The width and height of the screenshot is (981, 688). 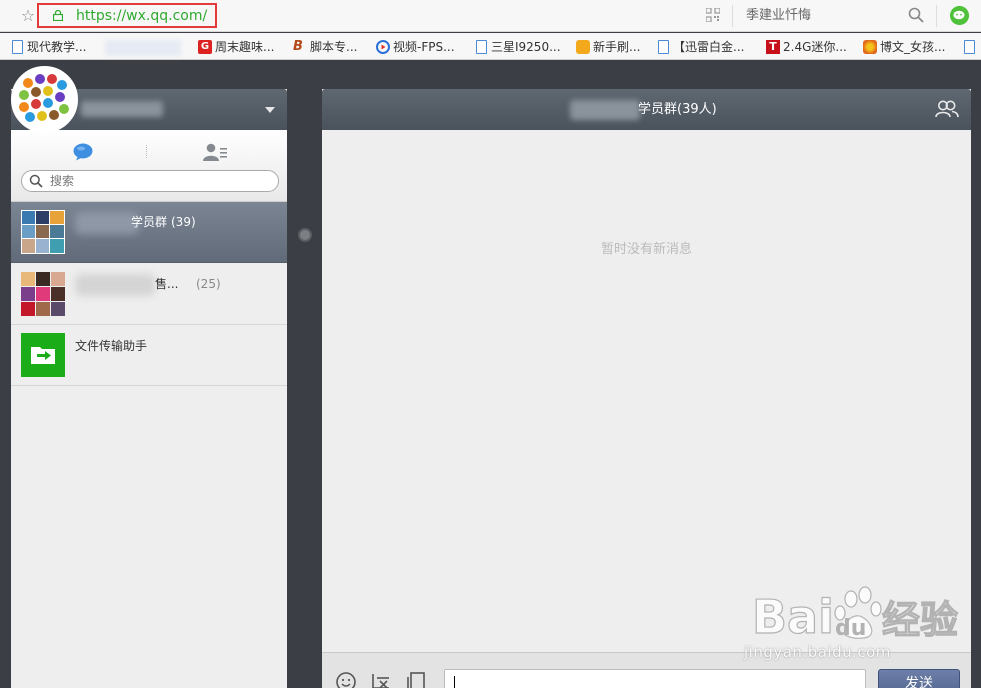 What do you see at coordinates (208, 284) in the screenshot?
I see `member-count: (25)` at bounding box center [208, 284].